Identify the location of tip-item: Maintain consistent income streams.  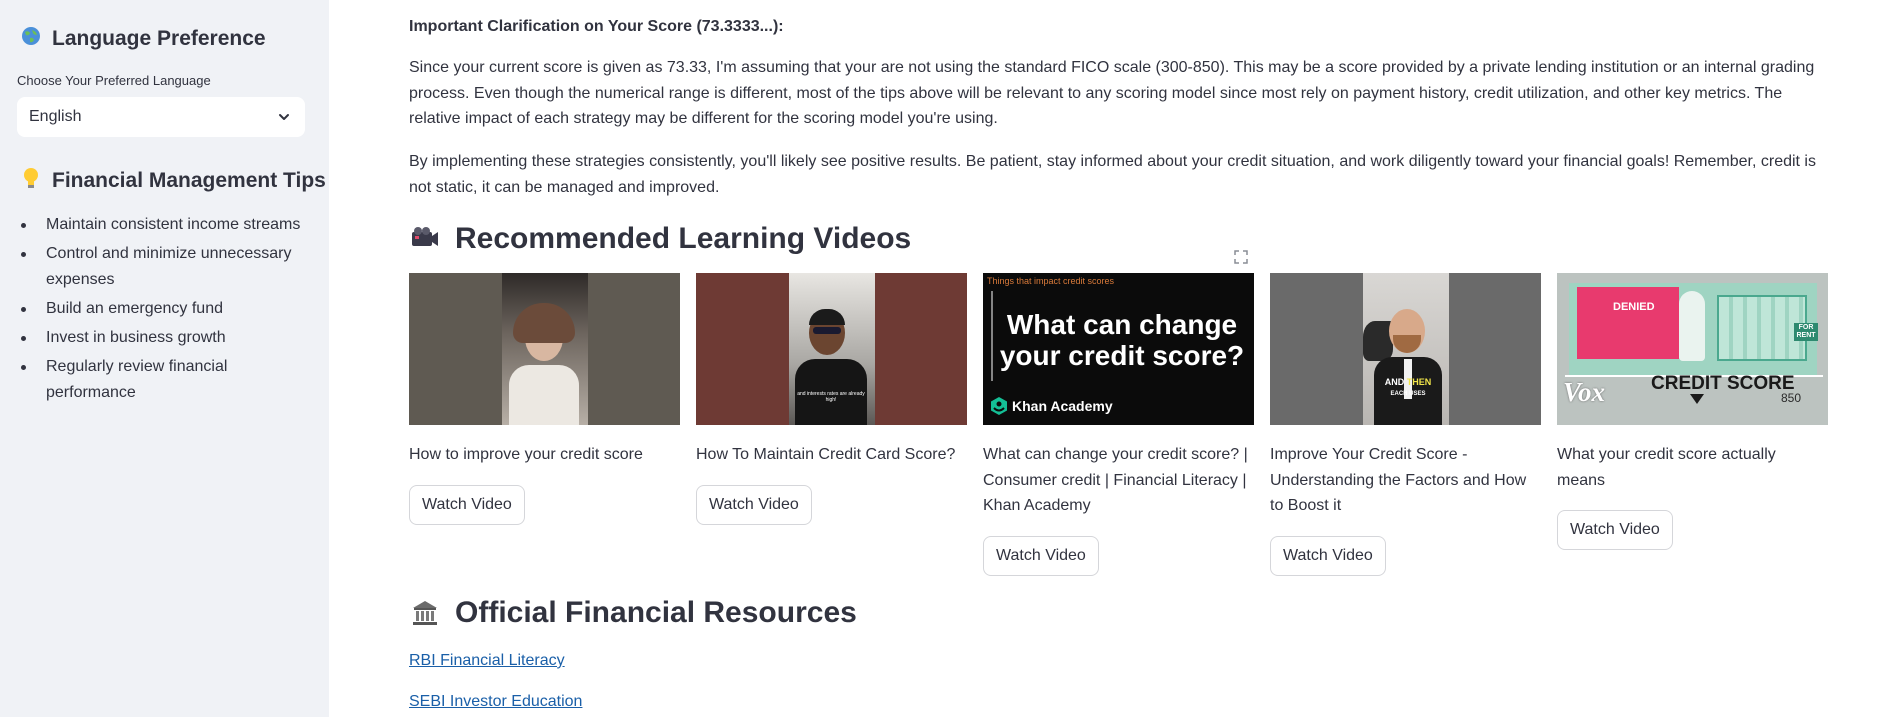
(165, 225).